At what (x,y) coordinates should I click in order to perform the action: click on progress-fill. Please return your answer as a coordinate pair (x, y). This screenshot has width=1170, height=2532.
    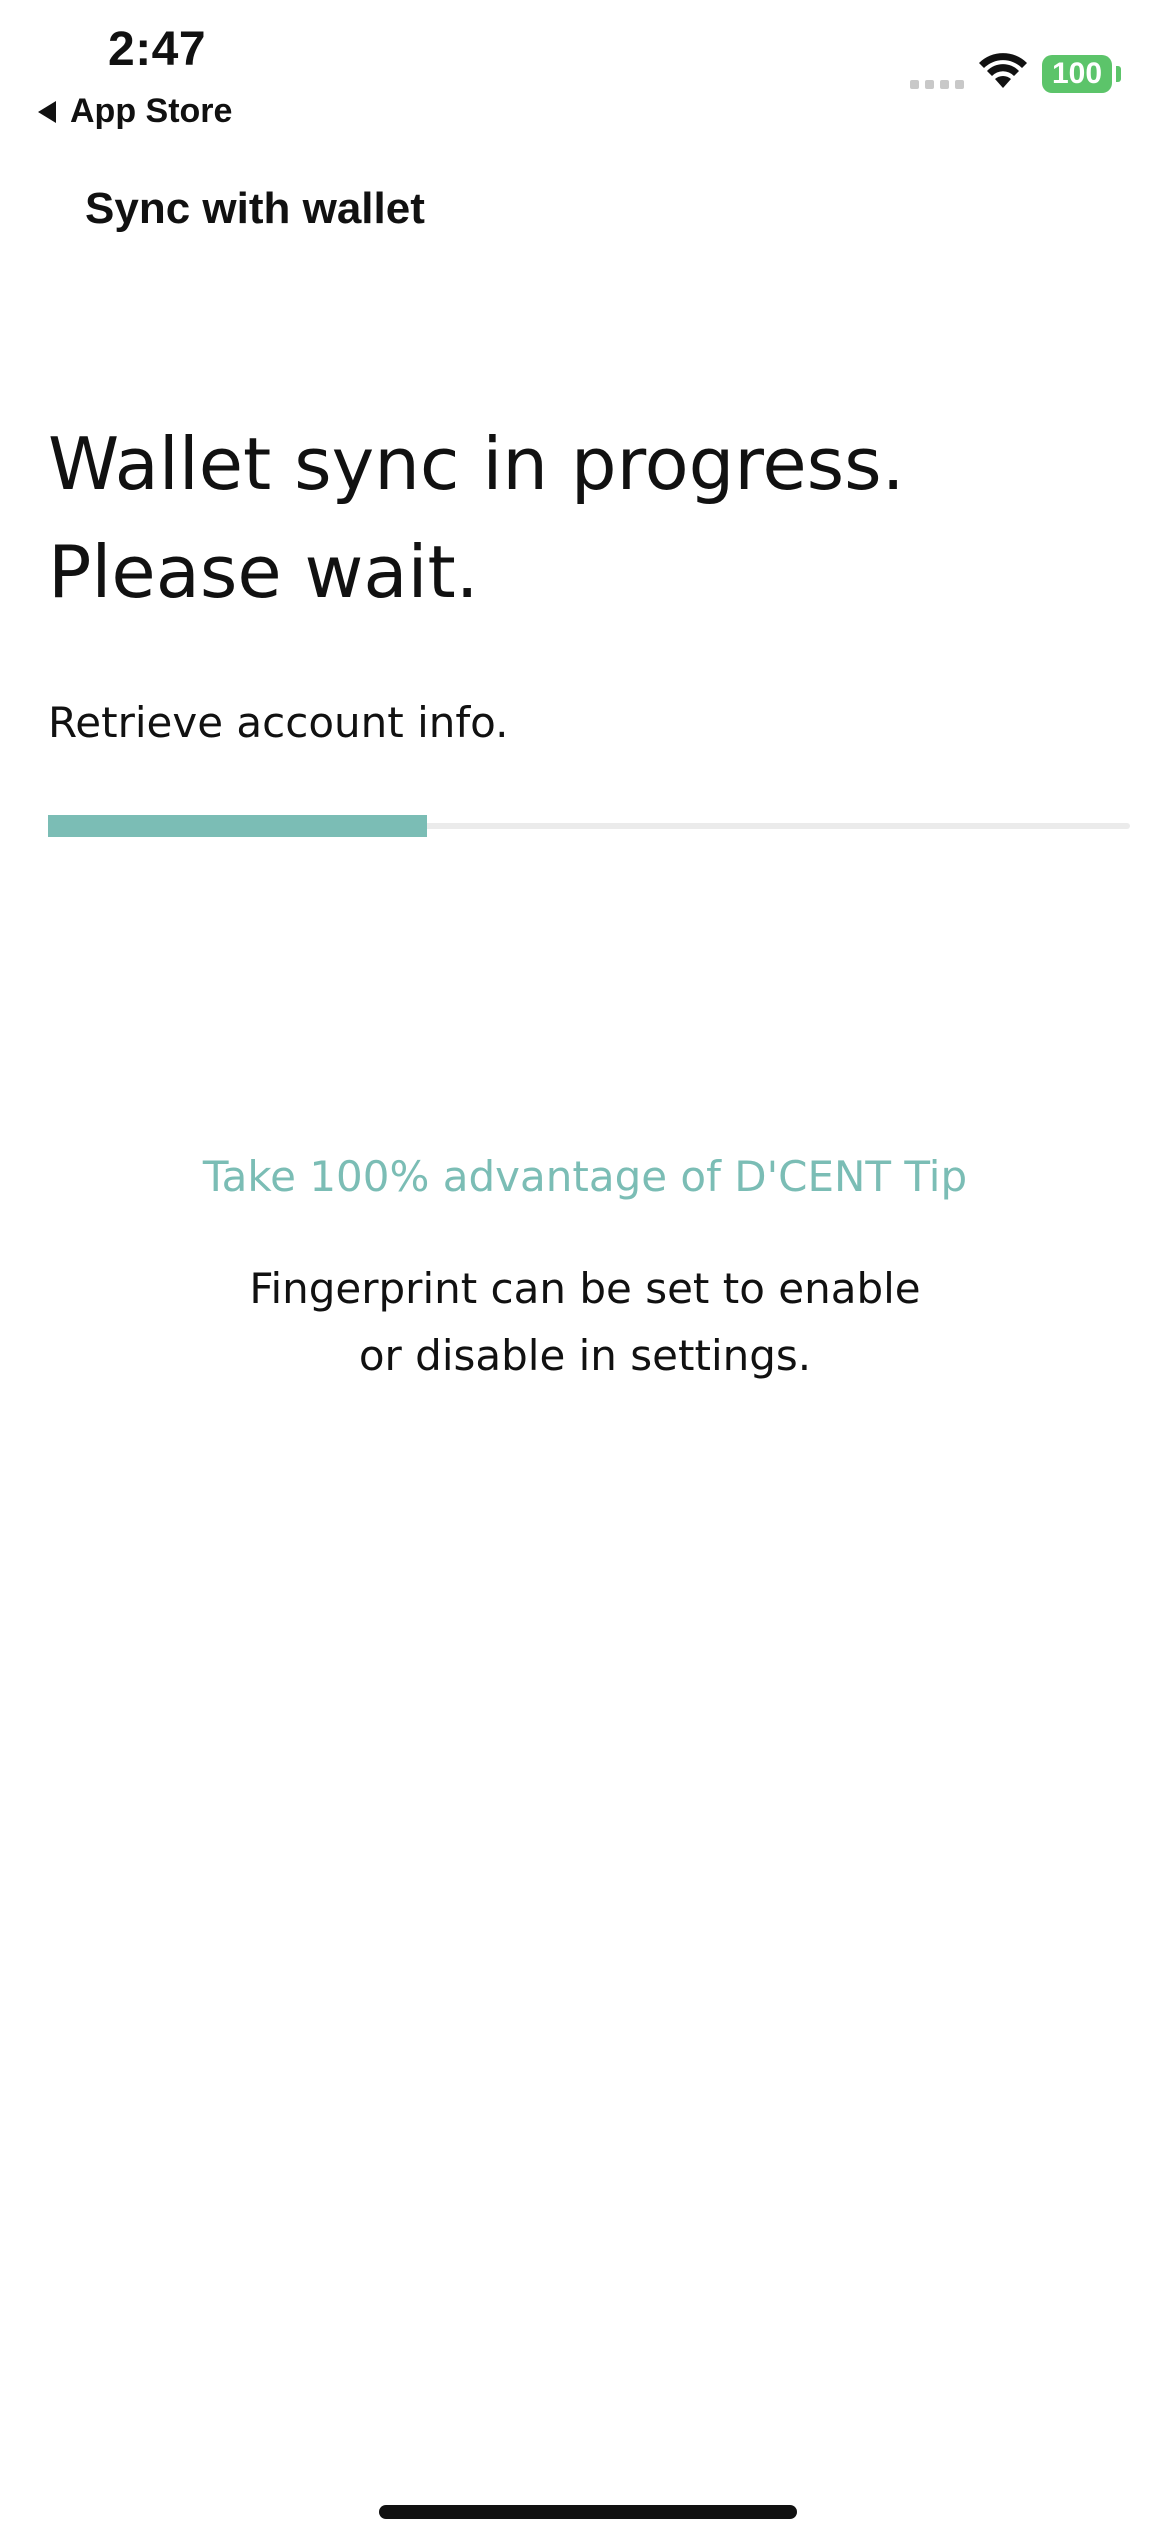
    Looking at the image, I should click on (237, 826).